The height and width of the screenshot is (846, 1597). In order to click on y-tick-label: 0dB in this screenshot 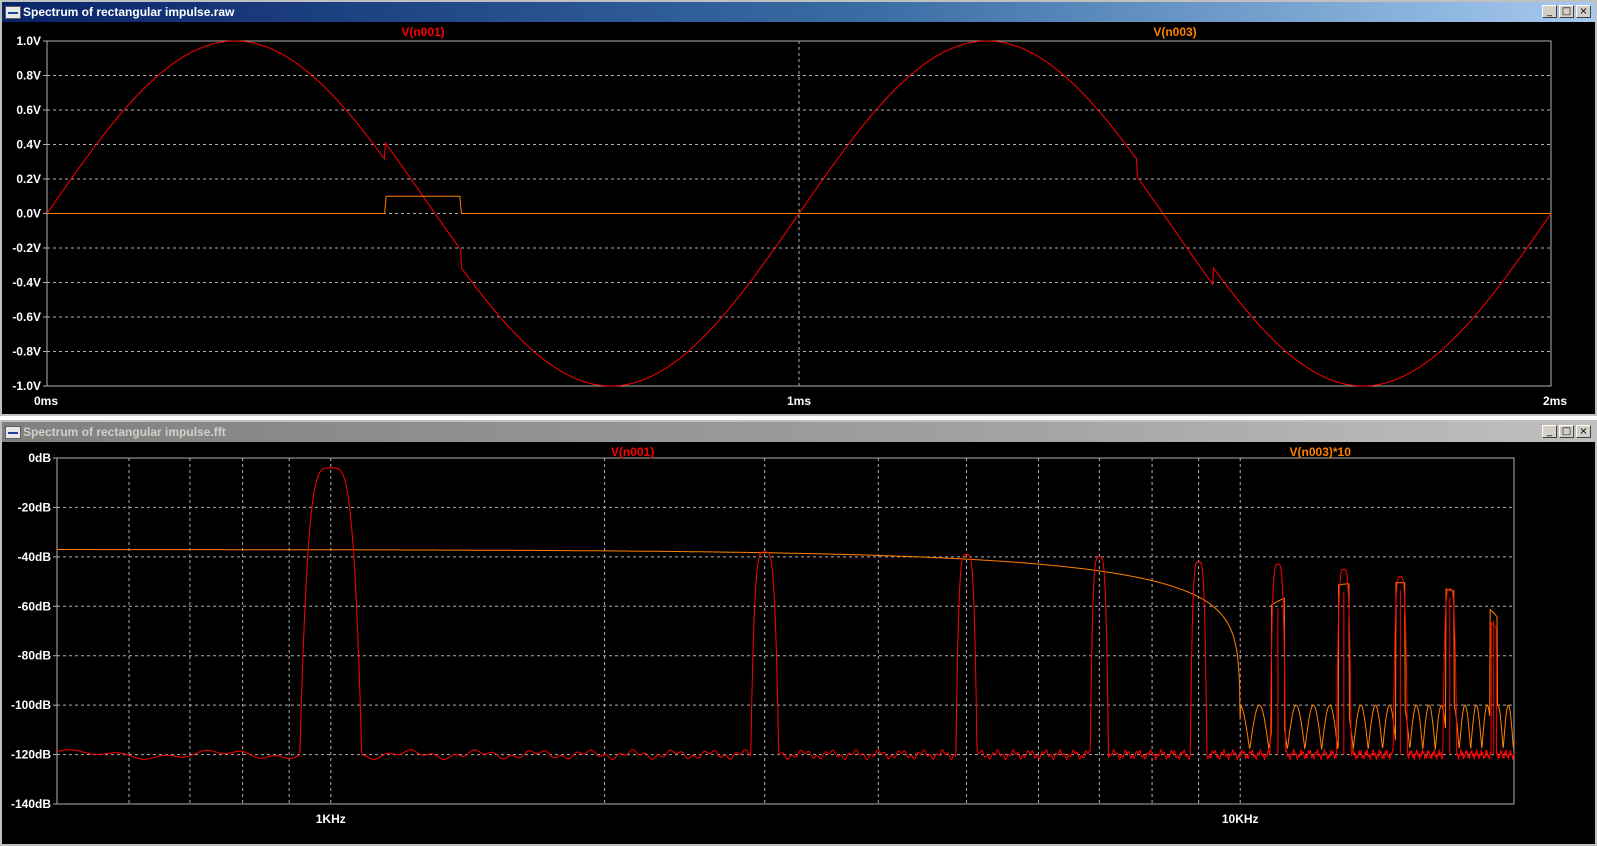, I will do `click(39, 458)`.